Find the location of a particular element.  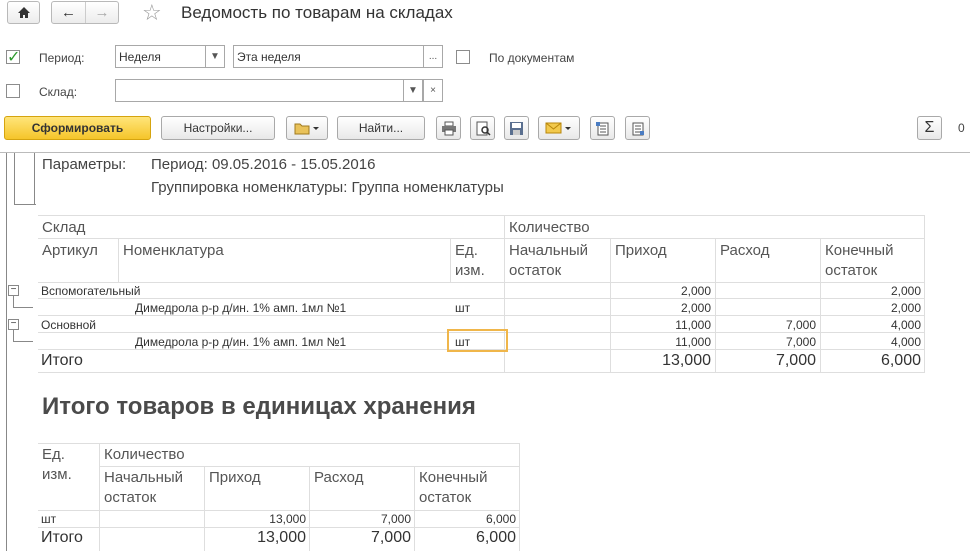

chevron-down-icon: ▼ is located at coordinates (215, 56).